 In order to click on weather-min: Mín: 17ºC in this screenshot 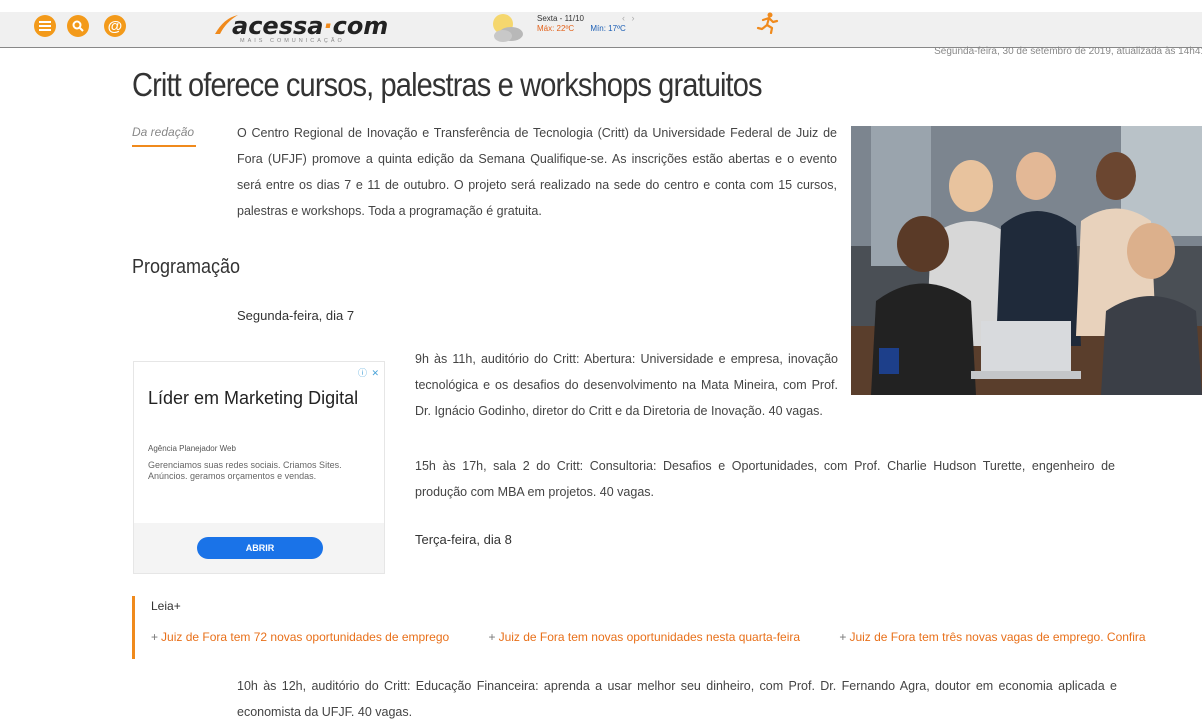, I will do `click(608, 28)`.